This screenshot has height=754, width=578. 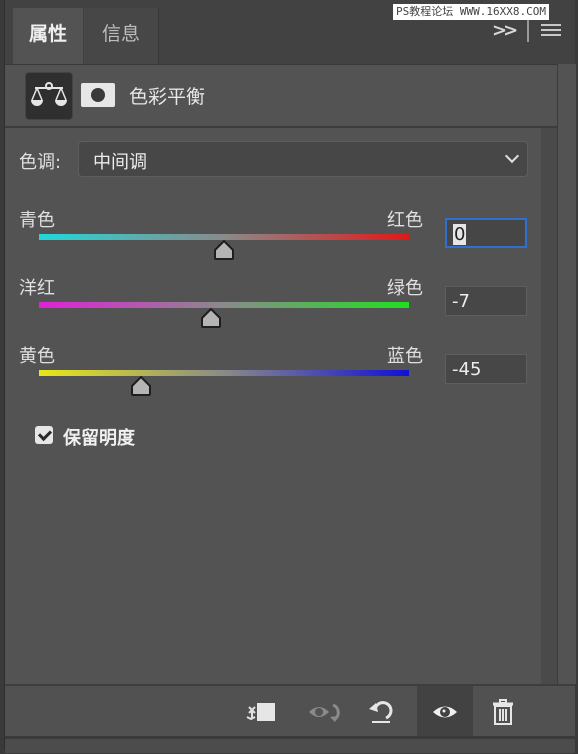 I want to click on clip-to-layer-button, so click(x=261, y=712).